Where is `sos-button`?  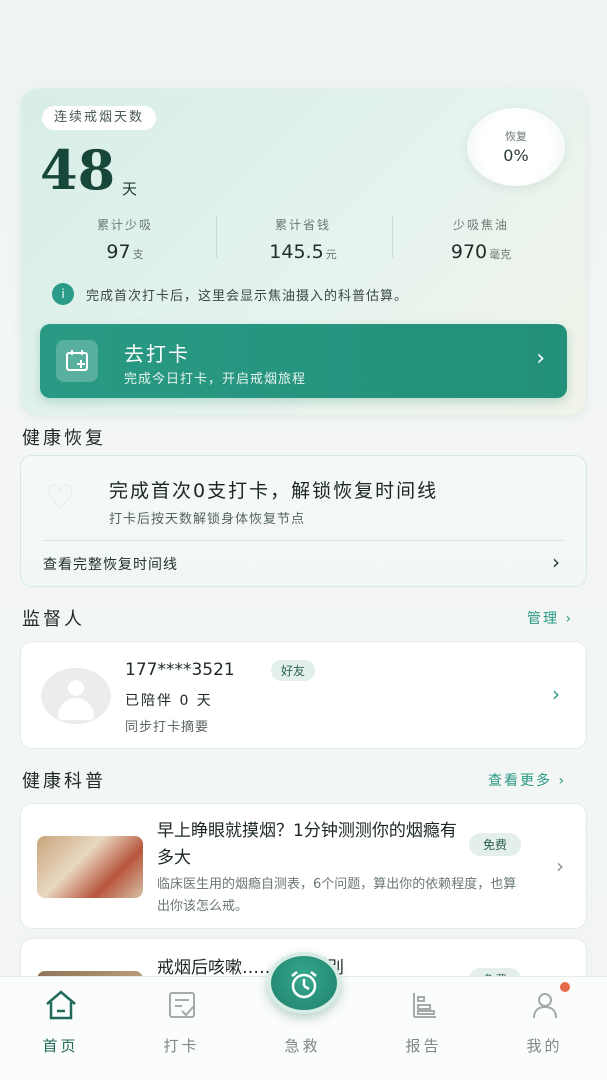
sos-button is located at coordinates (304, 983).